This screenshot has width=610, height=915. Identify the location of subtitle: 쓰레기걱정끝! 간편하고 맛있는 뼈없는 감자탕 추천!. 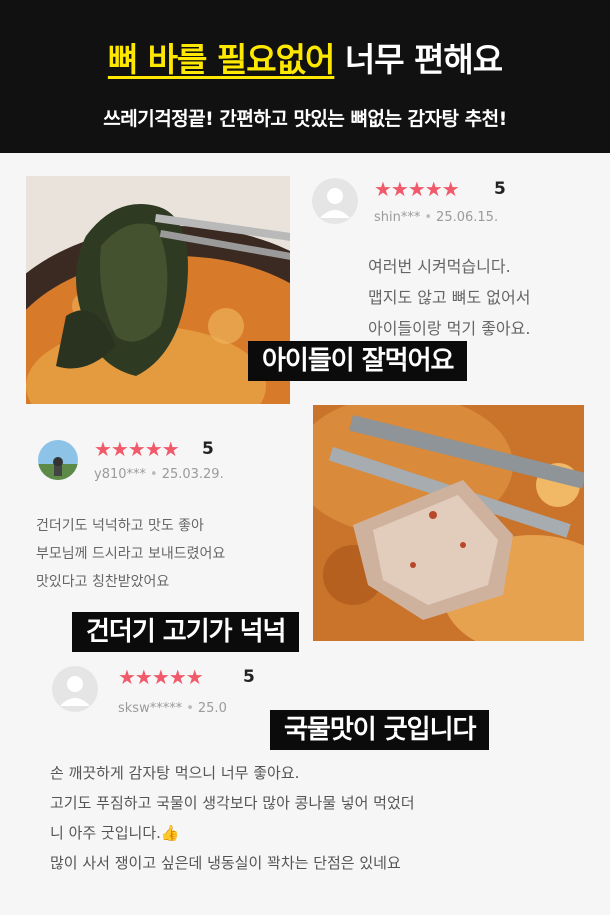
(305, 119).